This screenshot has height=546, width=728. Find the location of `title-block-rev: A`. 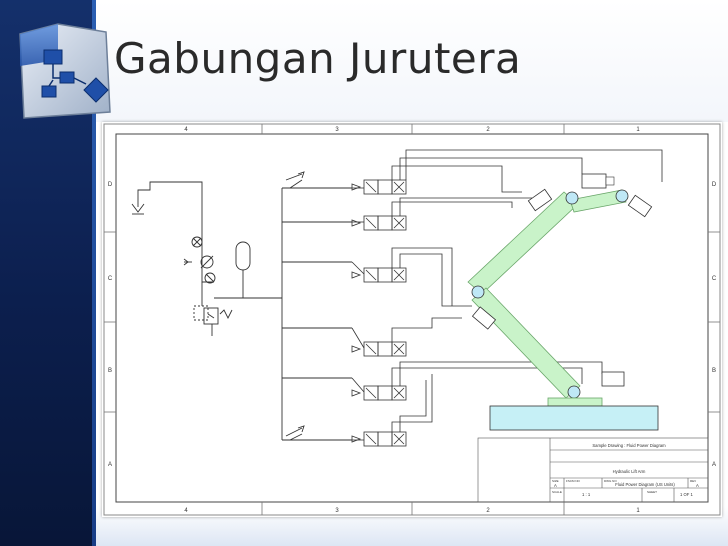

title-block-rev: A is located at coordinates (697, 485).